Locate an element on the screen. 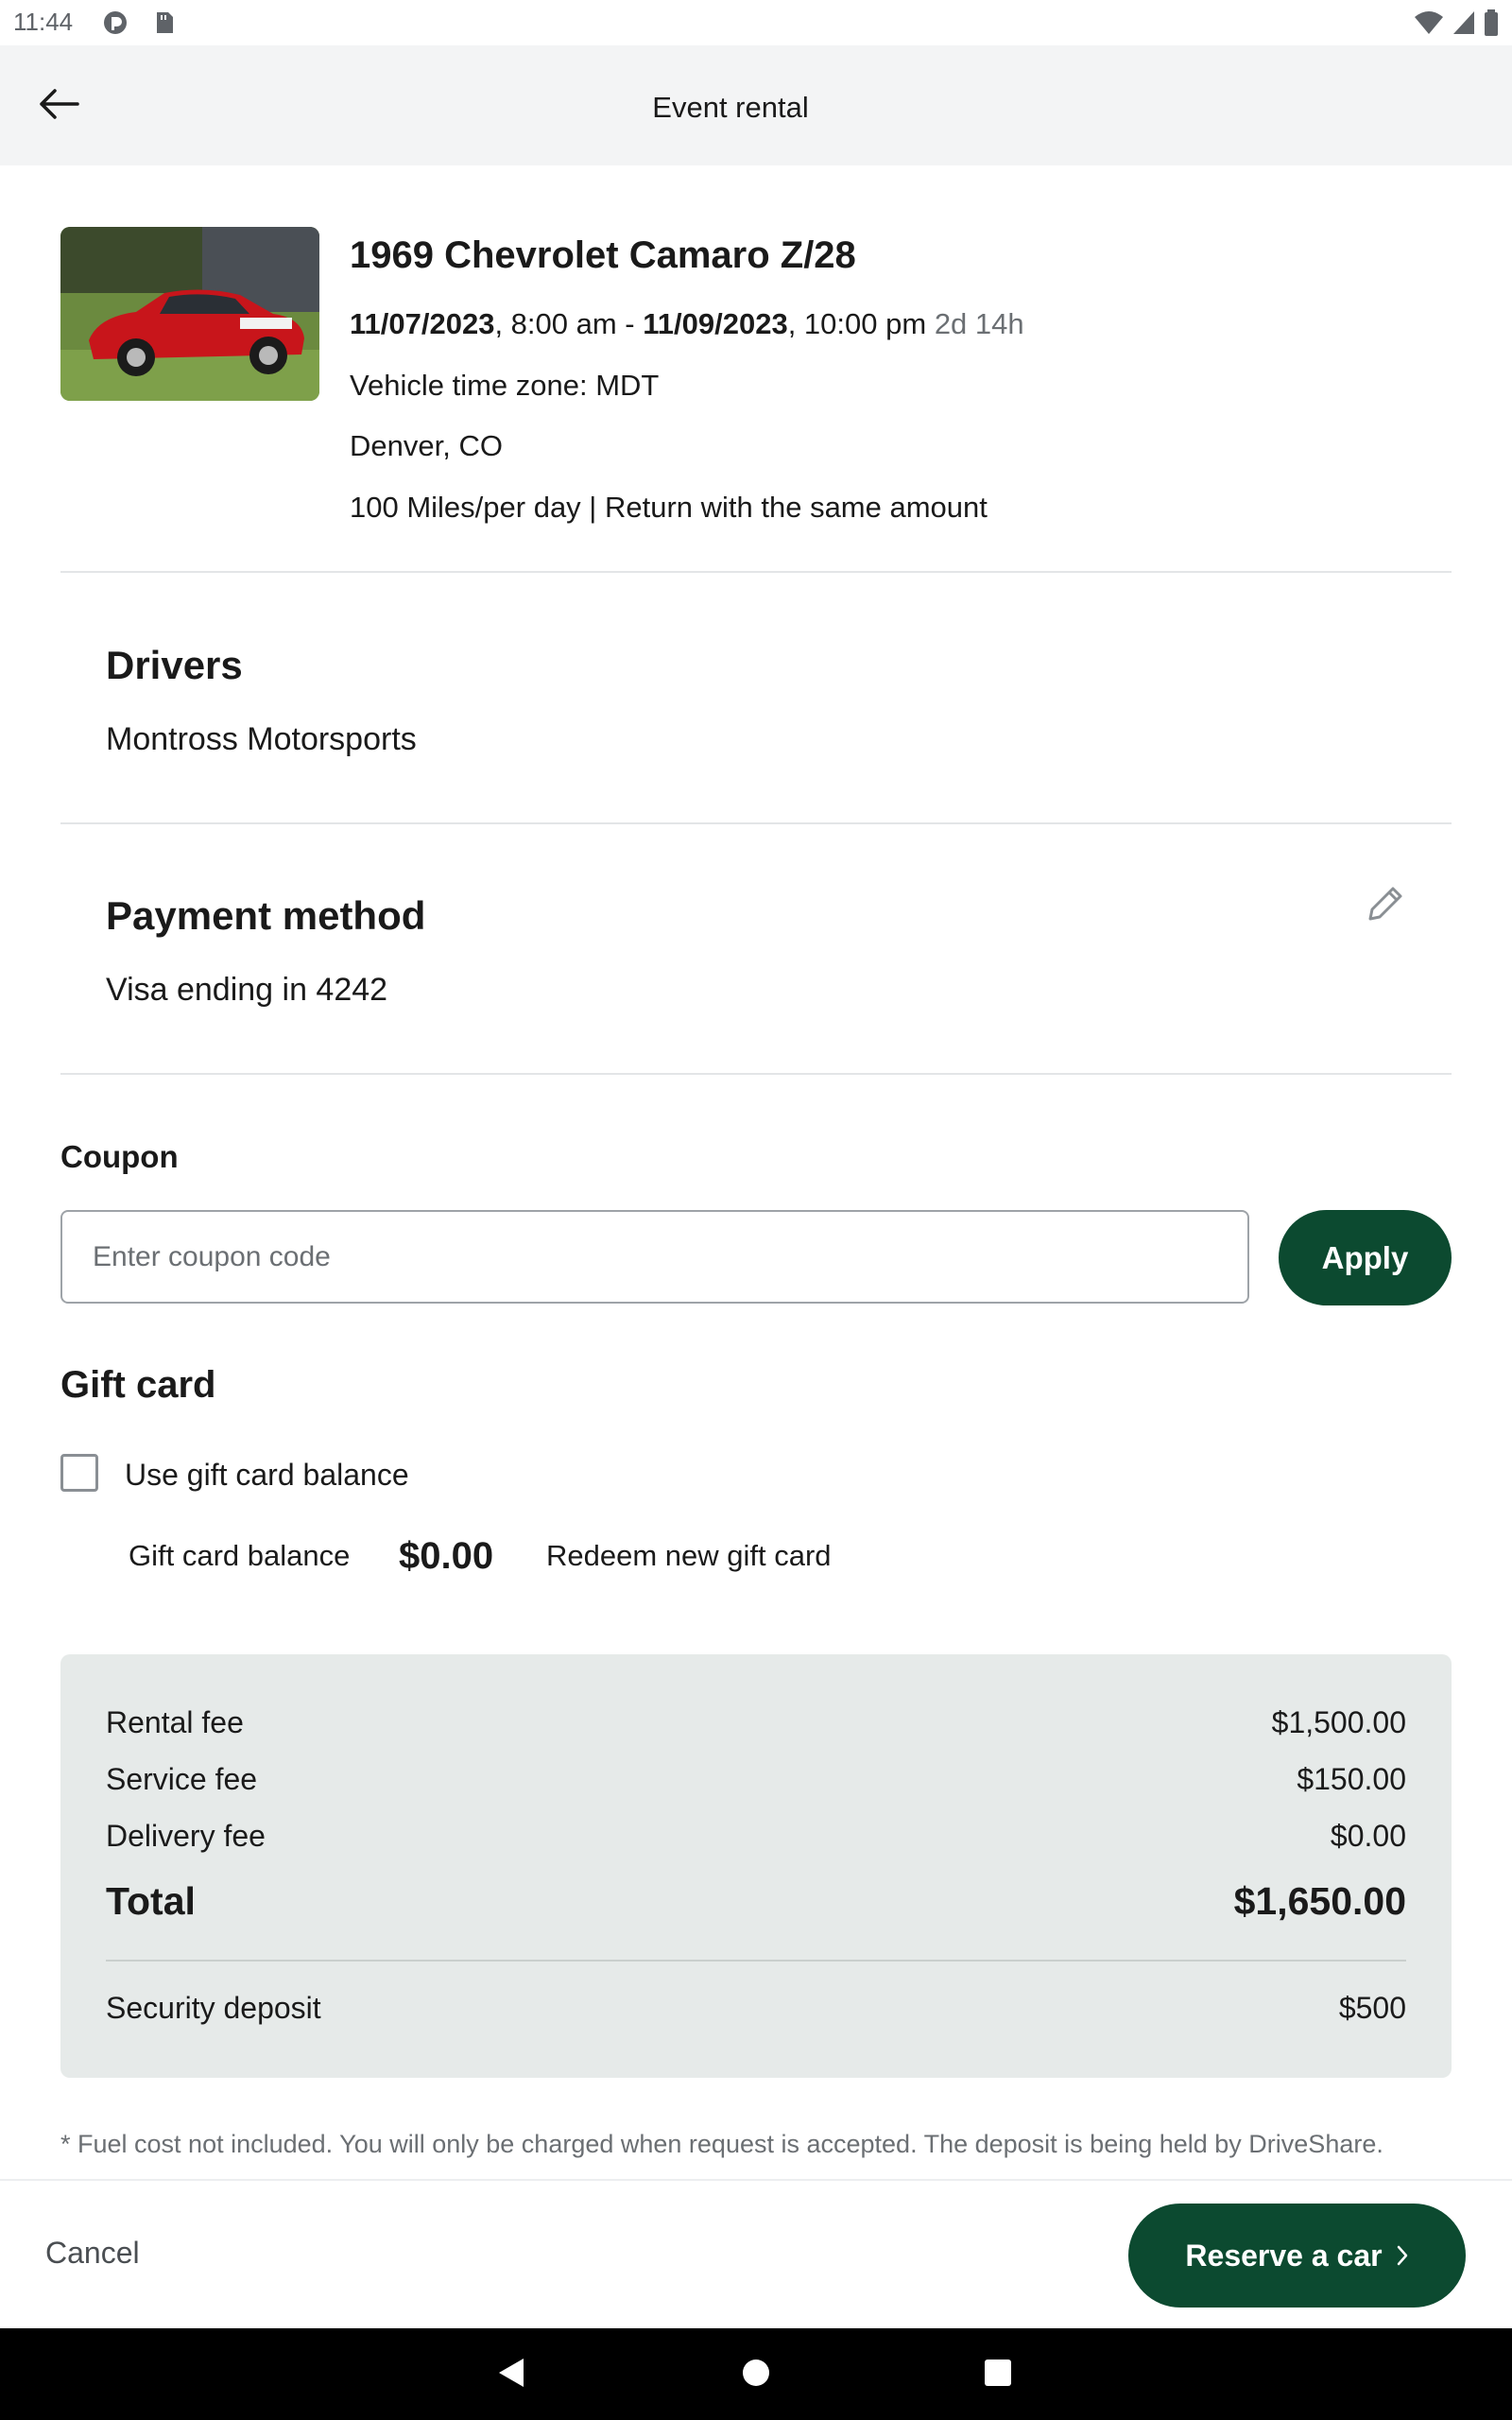  nav-back-icon is located at coordinates (511, 2373).